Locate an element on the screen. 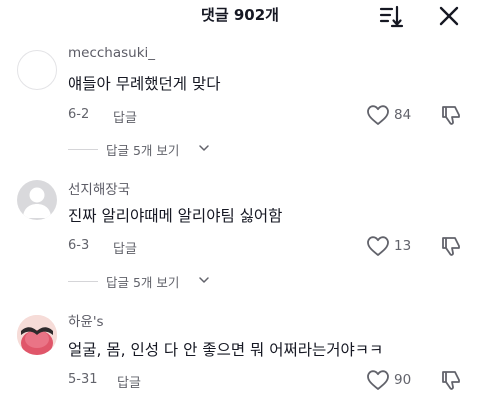 Image resolution: width=480 pixels, height=408 pixels. like-count: 84 is located at coordinates (403, 115).